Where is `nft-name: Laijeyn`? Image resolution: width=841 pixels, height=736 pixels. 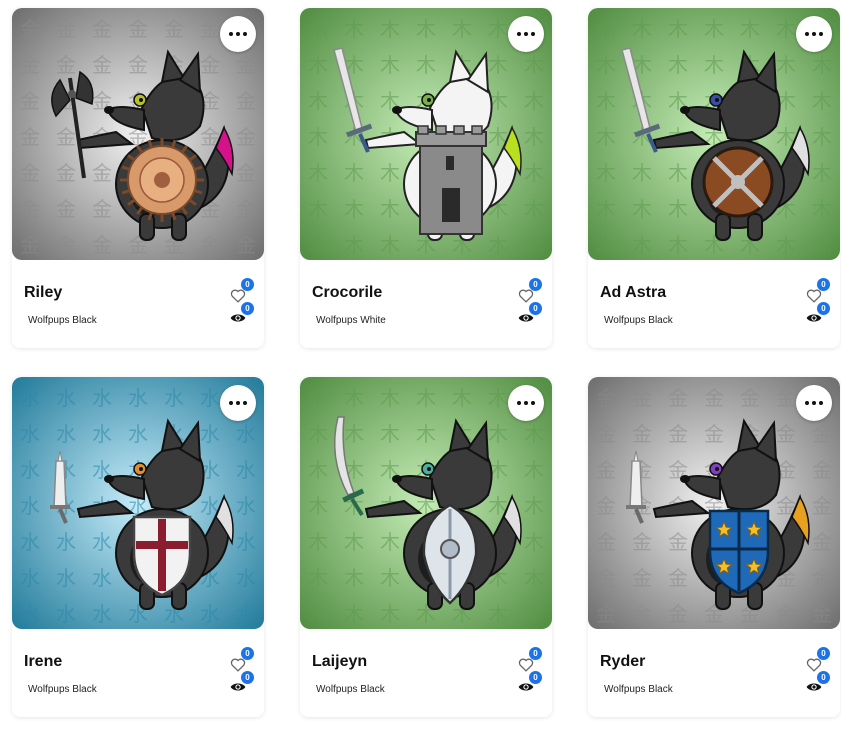
nft-name: Laijeyn is located at coordinates (339, 662).